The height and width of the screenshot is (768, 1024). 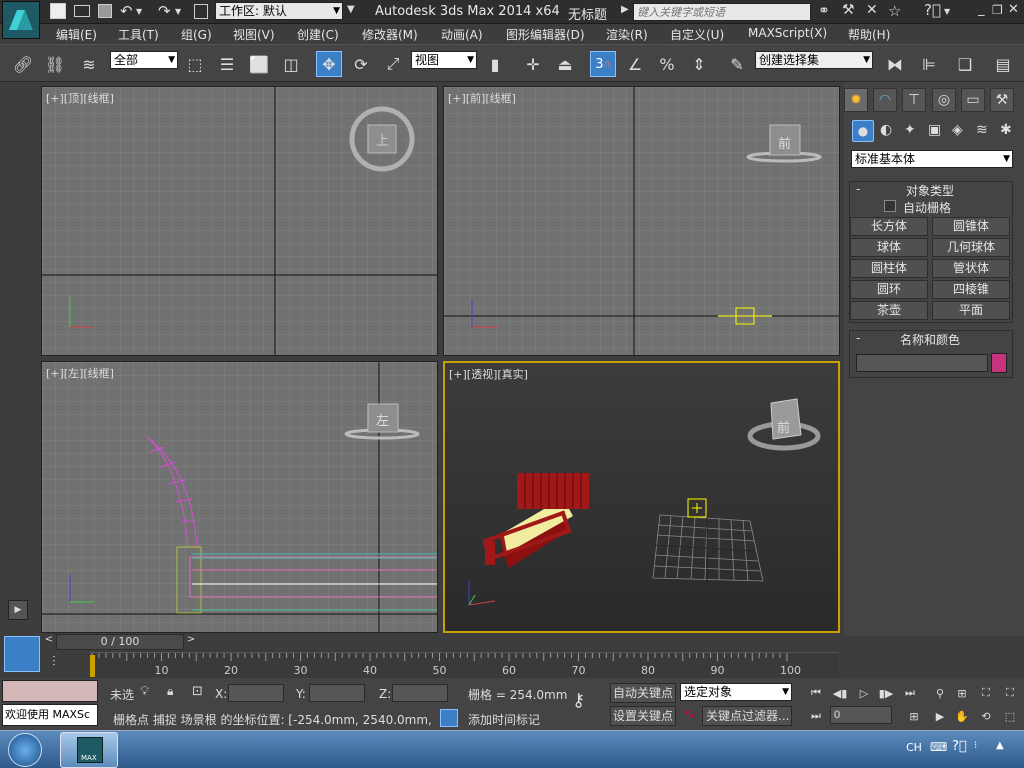 I want to click on angle-snap-icon: ∠, so click(x=635, y=64).